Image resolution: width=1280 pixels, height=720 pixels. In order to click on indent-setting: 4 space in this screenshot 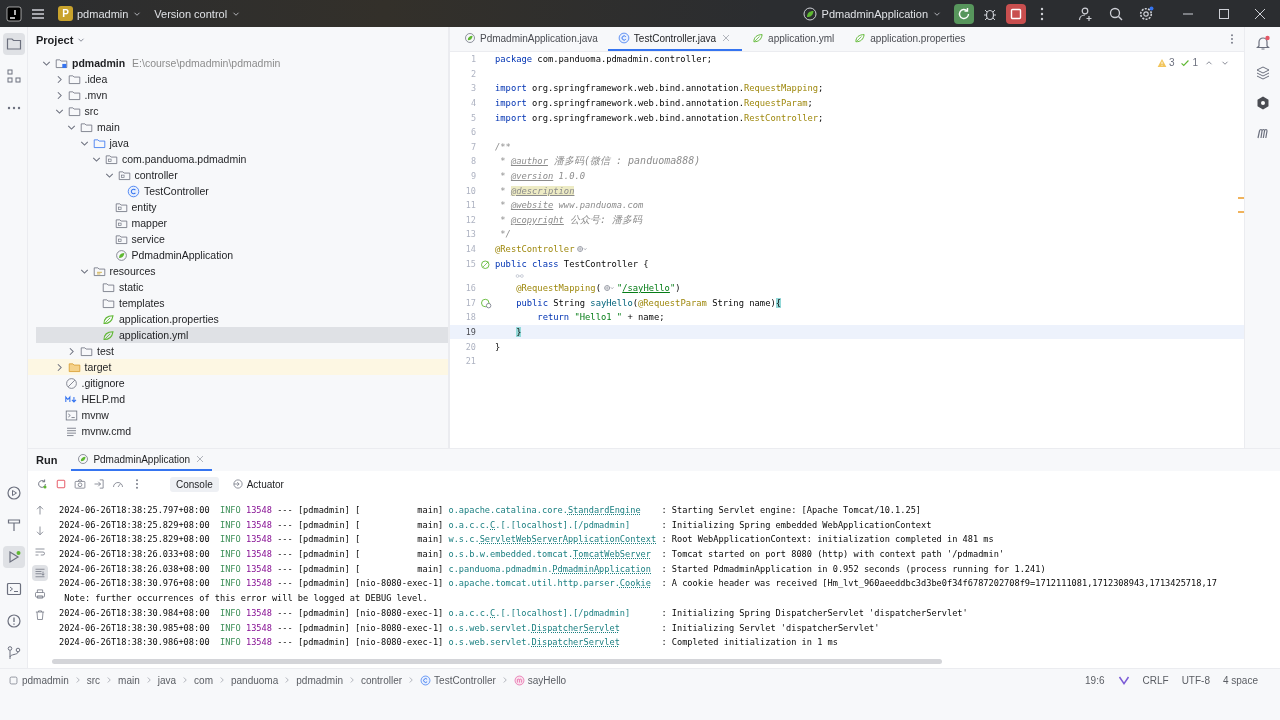, I will do `click(1240, 680)`.